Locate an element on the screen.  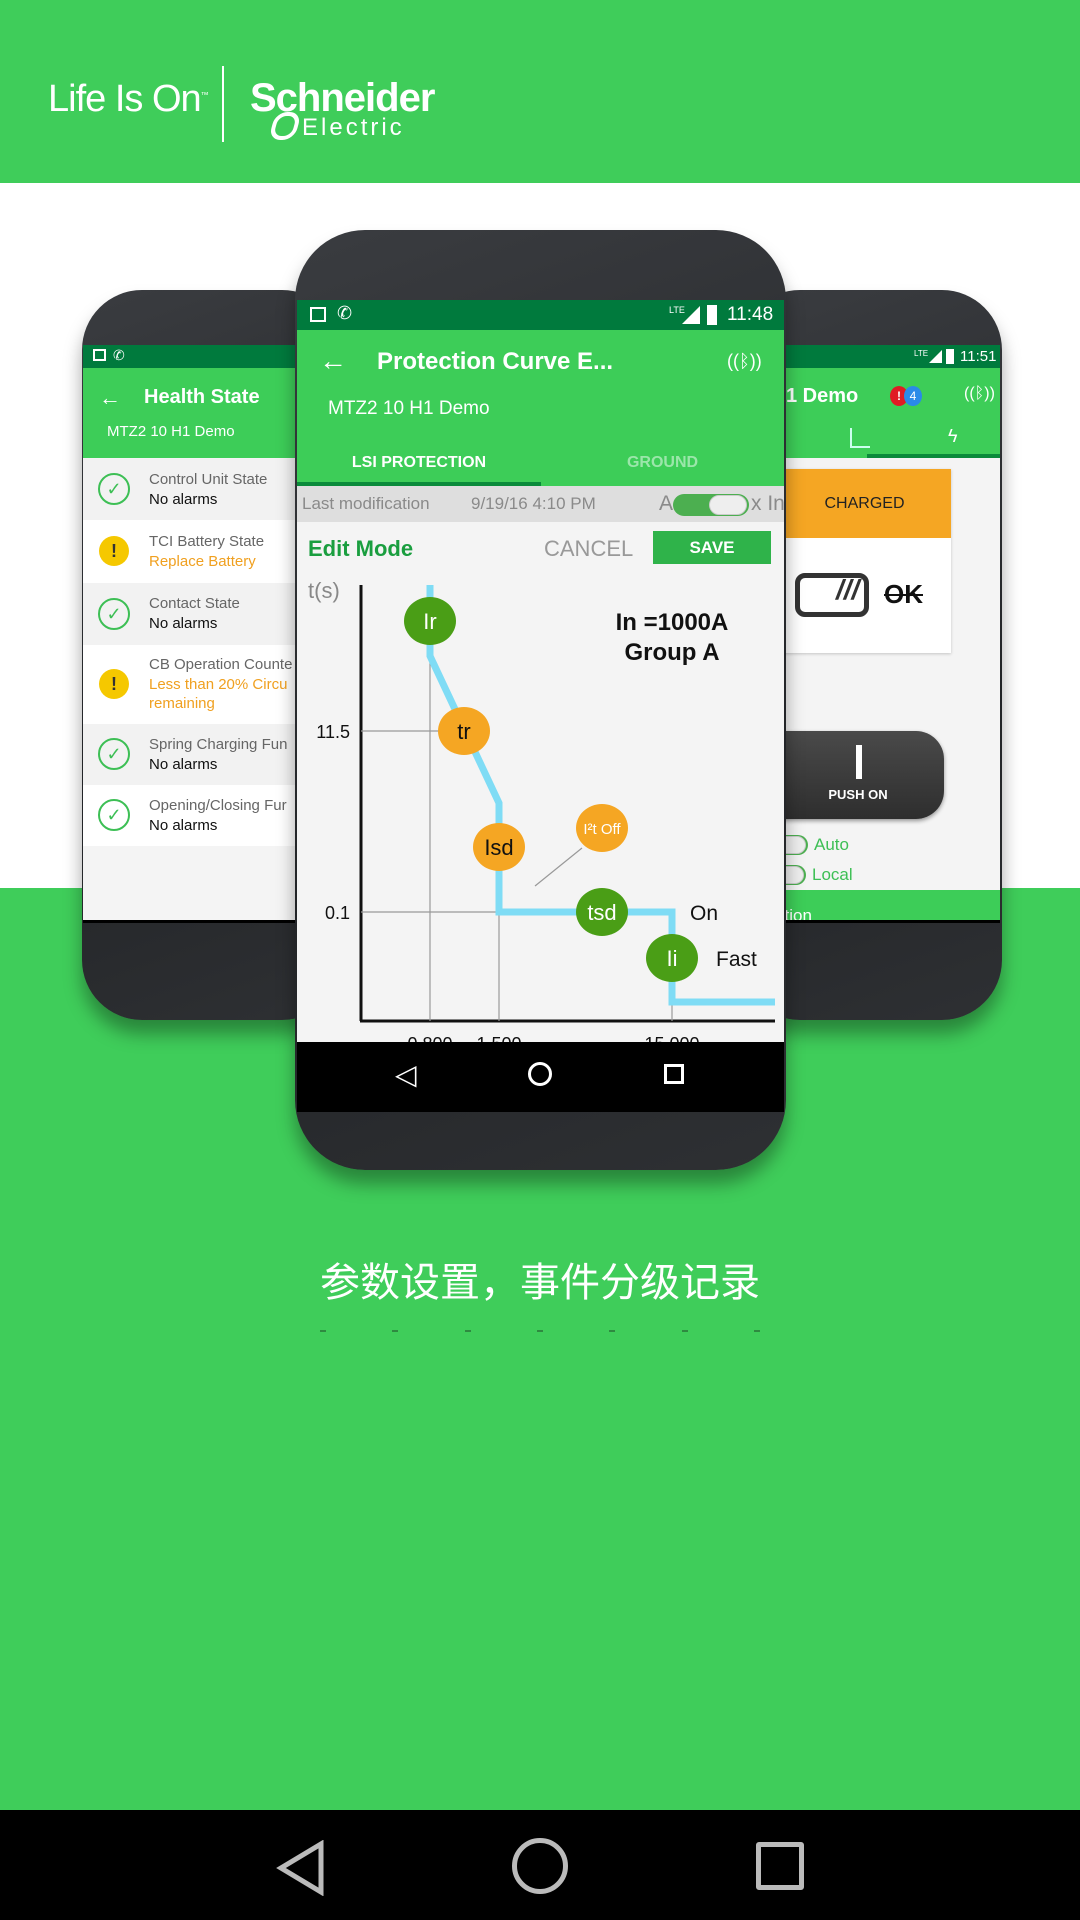
logo-divider is located at coordinates (223, 104).